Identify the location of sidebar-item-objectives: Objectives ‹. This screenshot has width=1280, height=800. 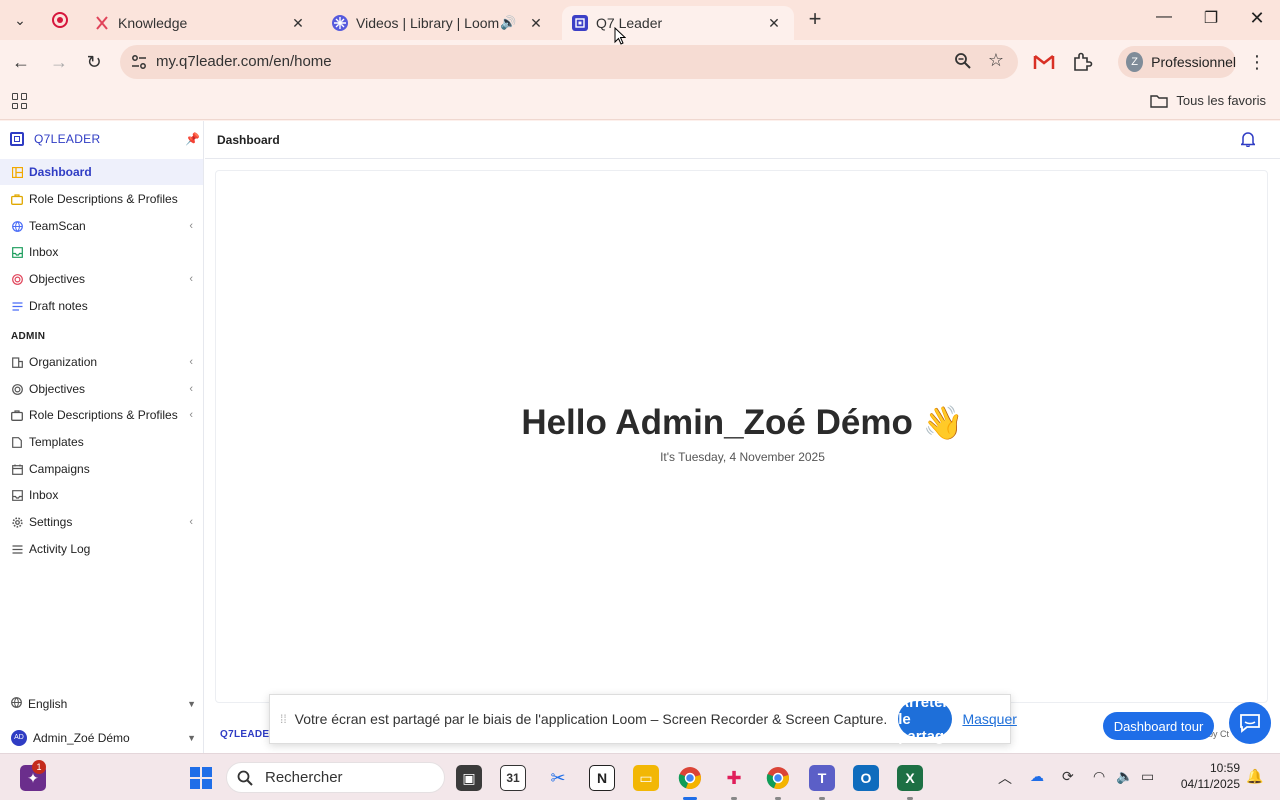
(101, 279).